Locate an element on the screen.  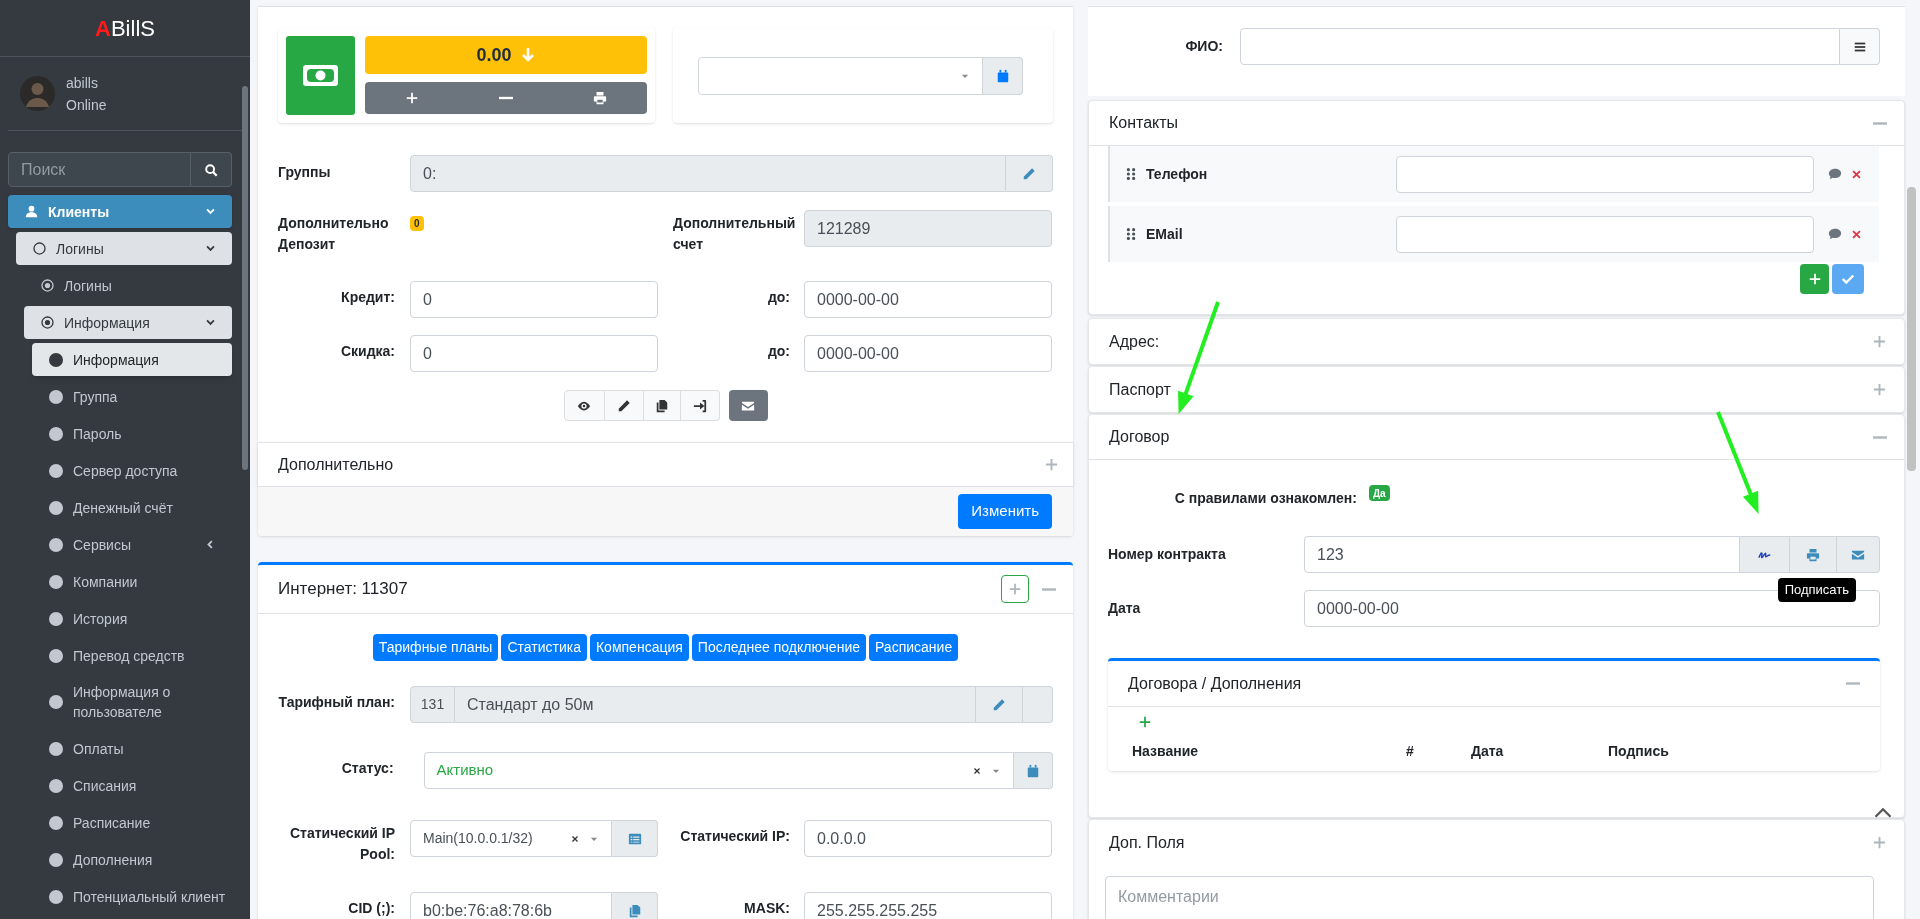
menu-item: Дополнения is located at coordinates (132, 859).